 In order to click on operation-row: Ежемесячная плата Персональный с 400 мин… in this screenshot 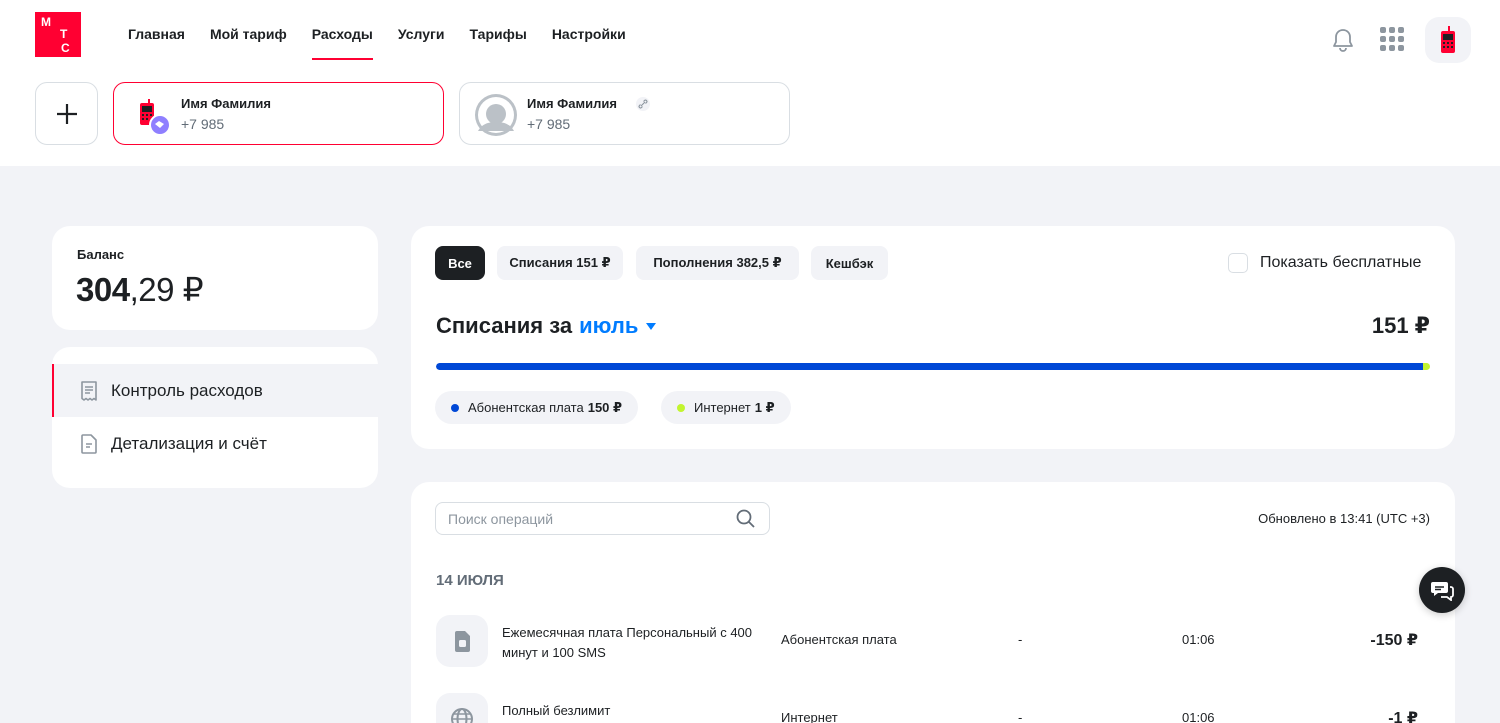, I will do `click(933, 640)`.